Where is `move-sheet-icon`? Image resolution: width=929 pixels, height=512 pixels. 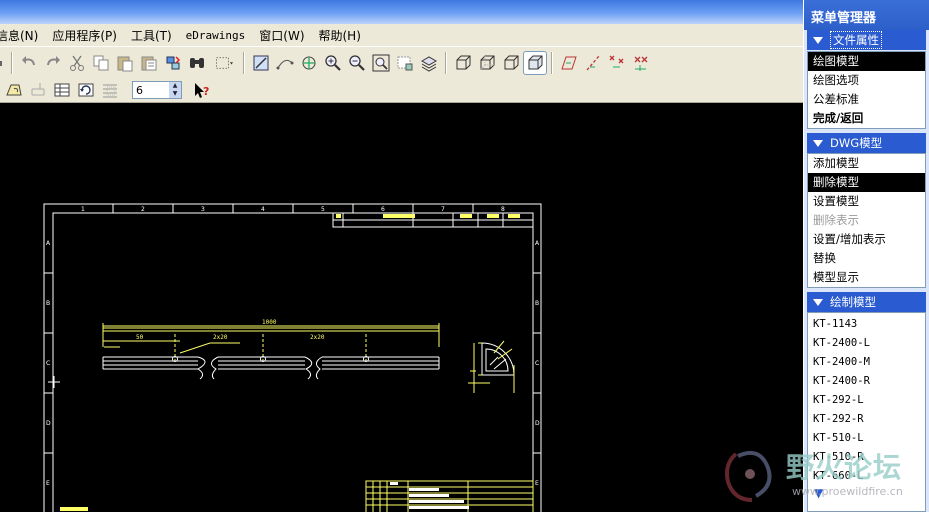
move-sheet-icon is located at coordinates (38, 90).